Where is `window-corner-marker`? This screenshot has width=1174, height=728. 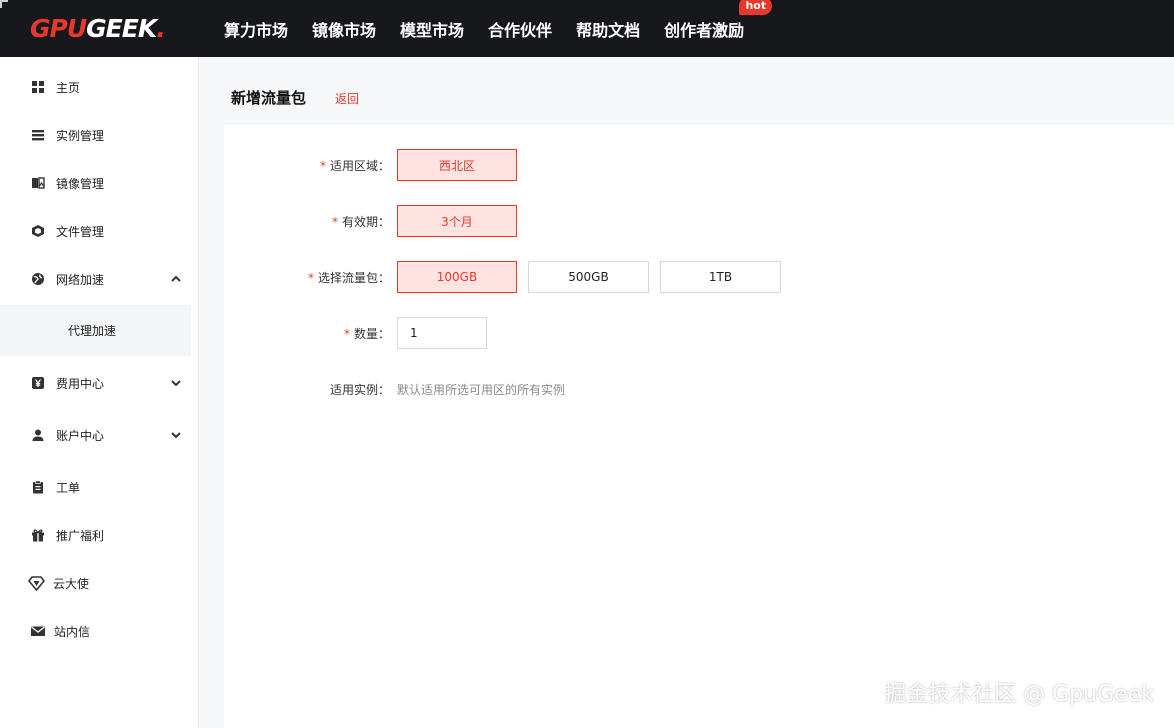
window-corner-marker is located at coordinates (4, 4).